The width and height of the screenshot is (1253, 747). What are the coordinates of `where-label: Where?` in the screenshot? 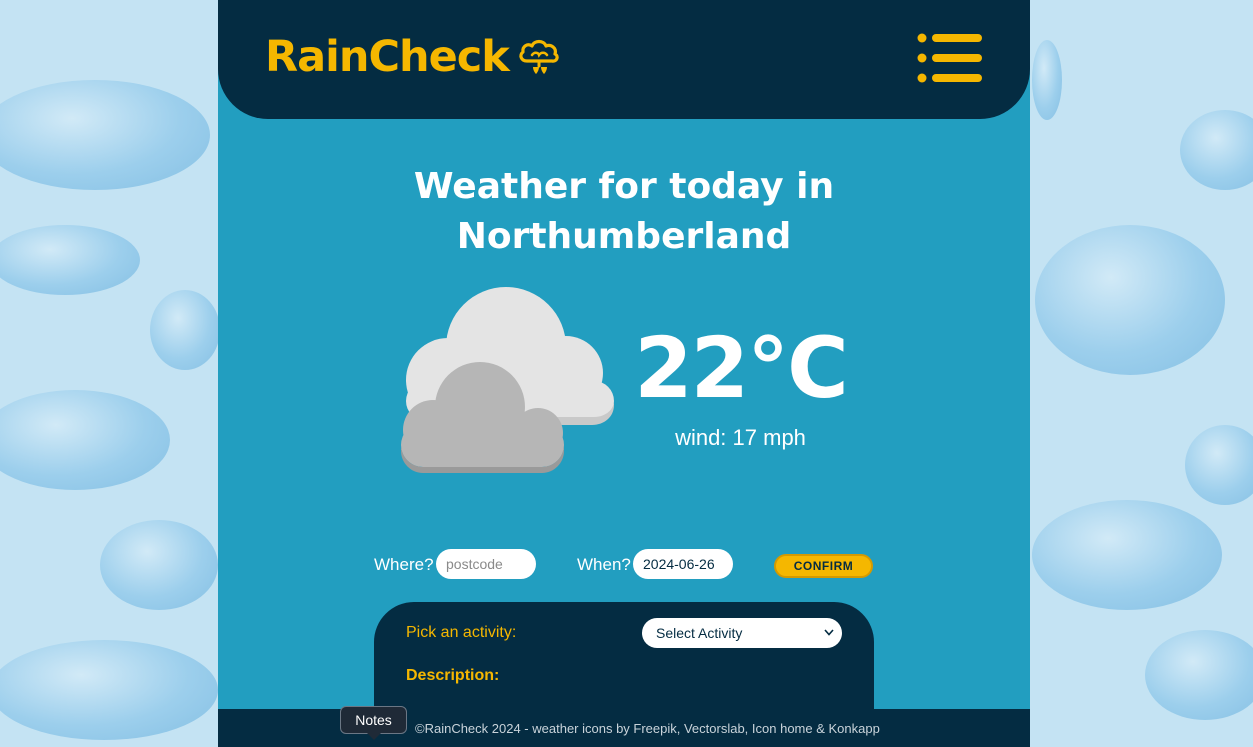 It's located at (404, 564).